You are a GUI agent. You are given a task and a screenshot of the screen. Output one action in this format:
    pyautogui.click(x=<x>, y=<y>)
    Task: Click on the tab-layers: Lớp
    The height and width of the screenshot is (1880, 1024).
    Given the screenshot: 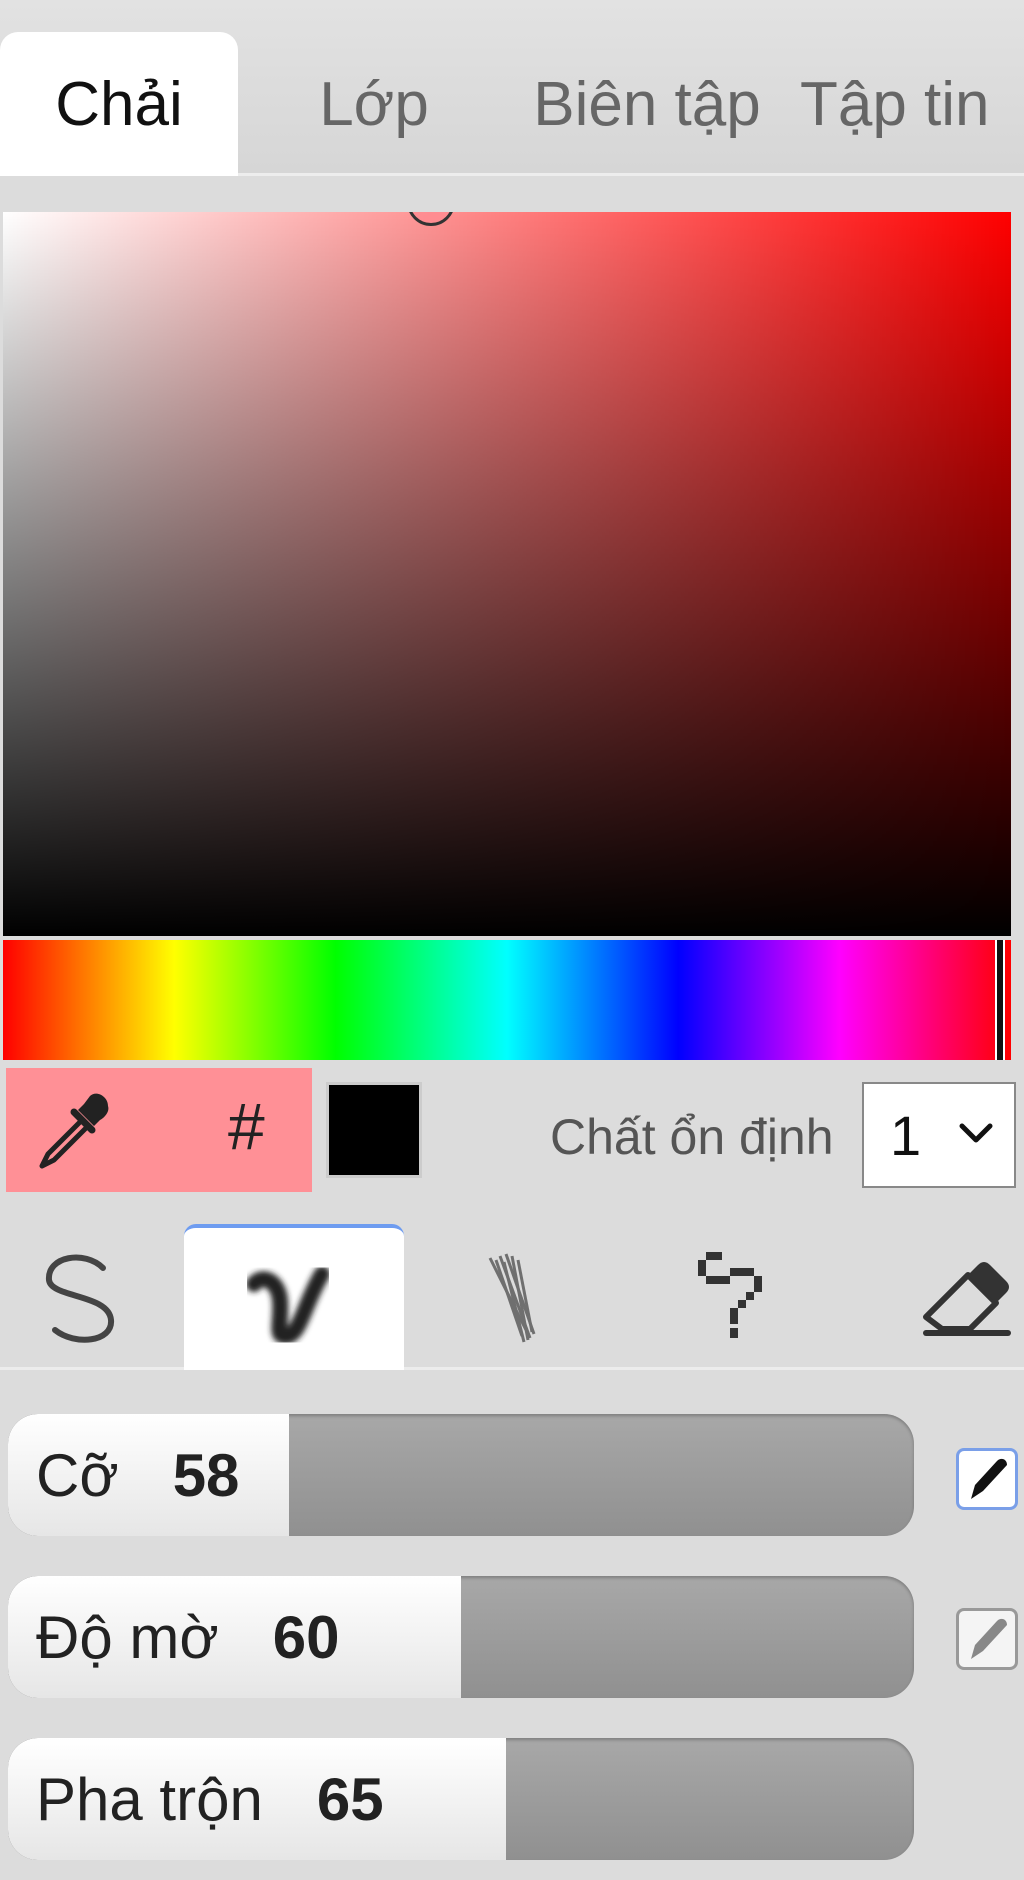 What is the action you would take?
    pyautogui.click(x=374, y=104)
    